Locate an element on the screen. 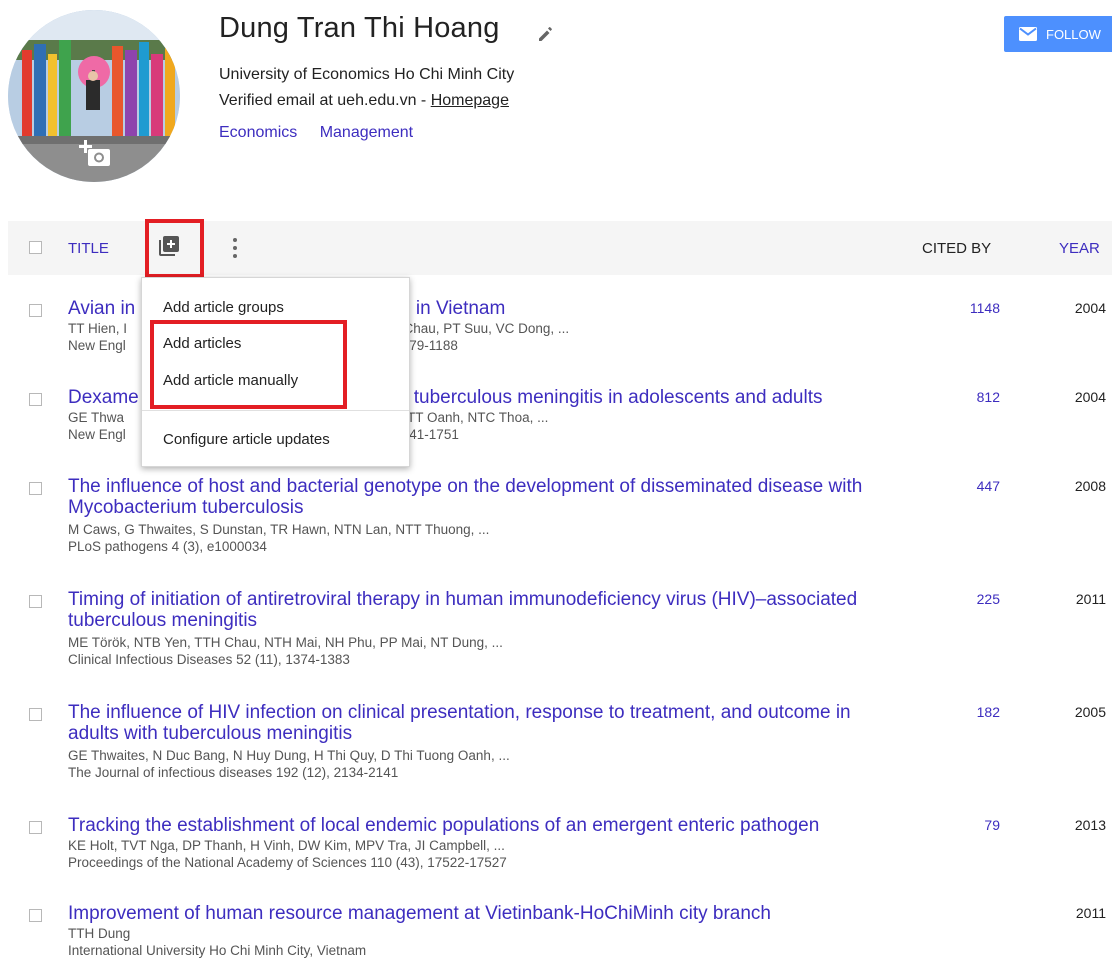 The image size is (1112, 964). profile-name: Dung Tran Thi Hoang is located at coordinates (359, 28).